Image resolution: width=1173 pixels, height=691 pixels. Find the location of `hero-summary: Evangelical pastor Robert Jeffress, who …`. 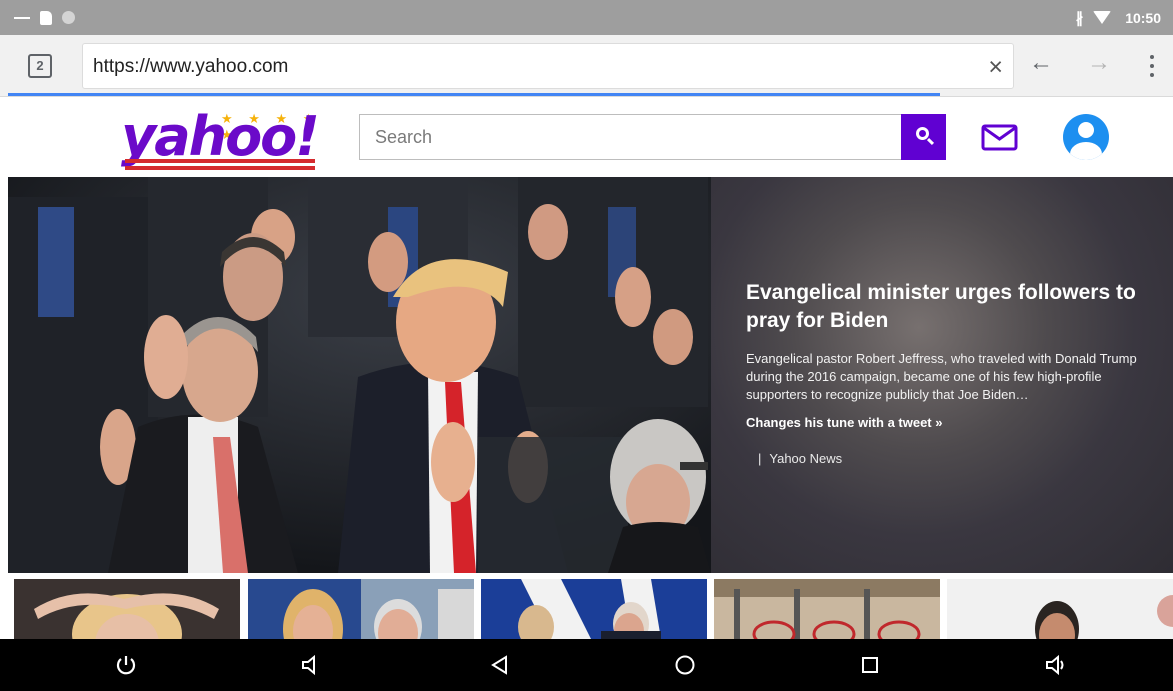

hero-summary: Evangelical pastor Robert Jeffress, who … is located at coordinates (941, 376).